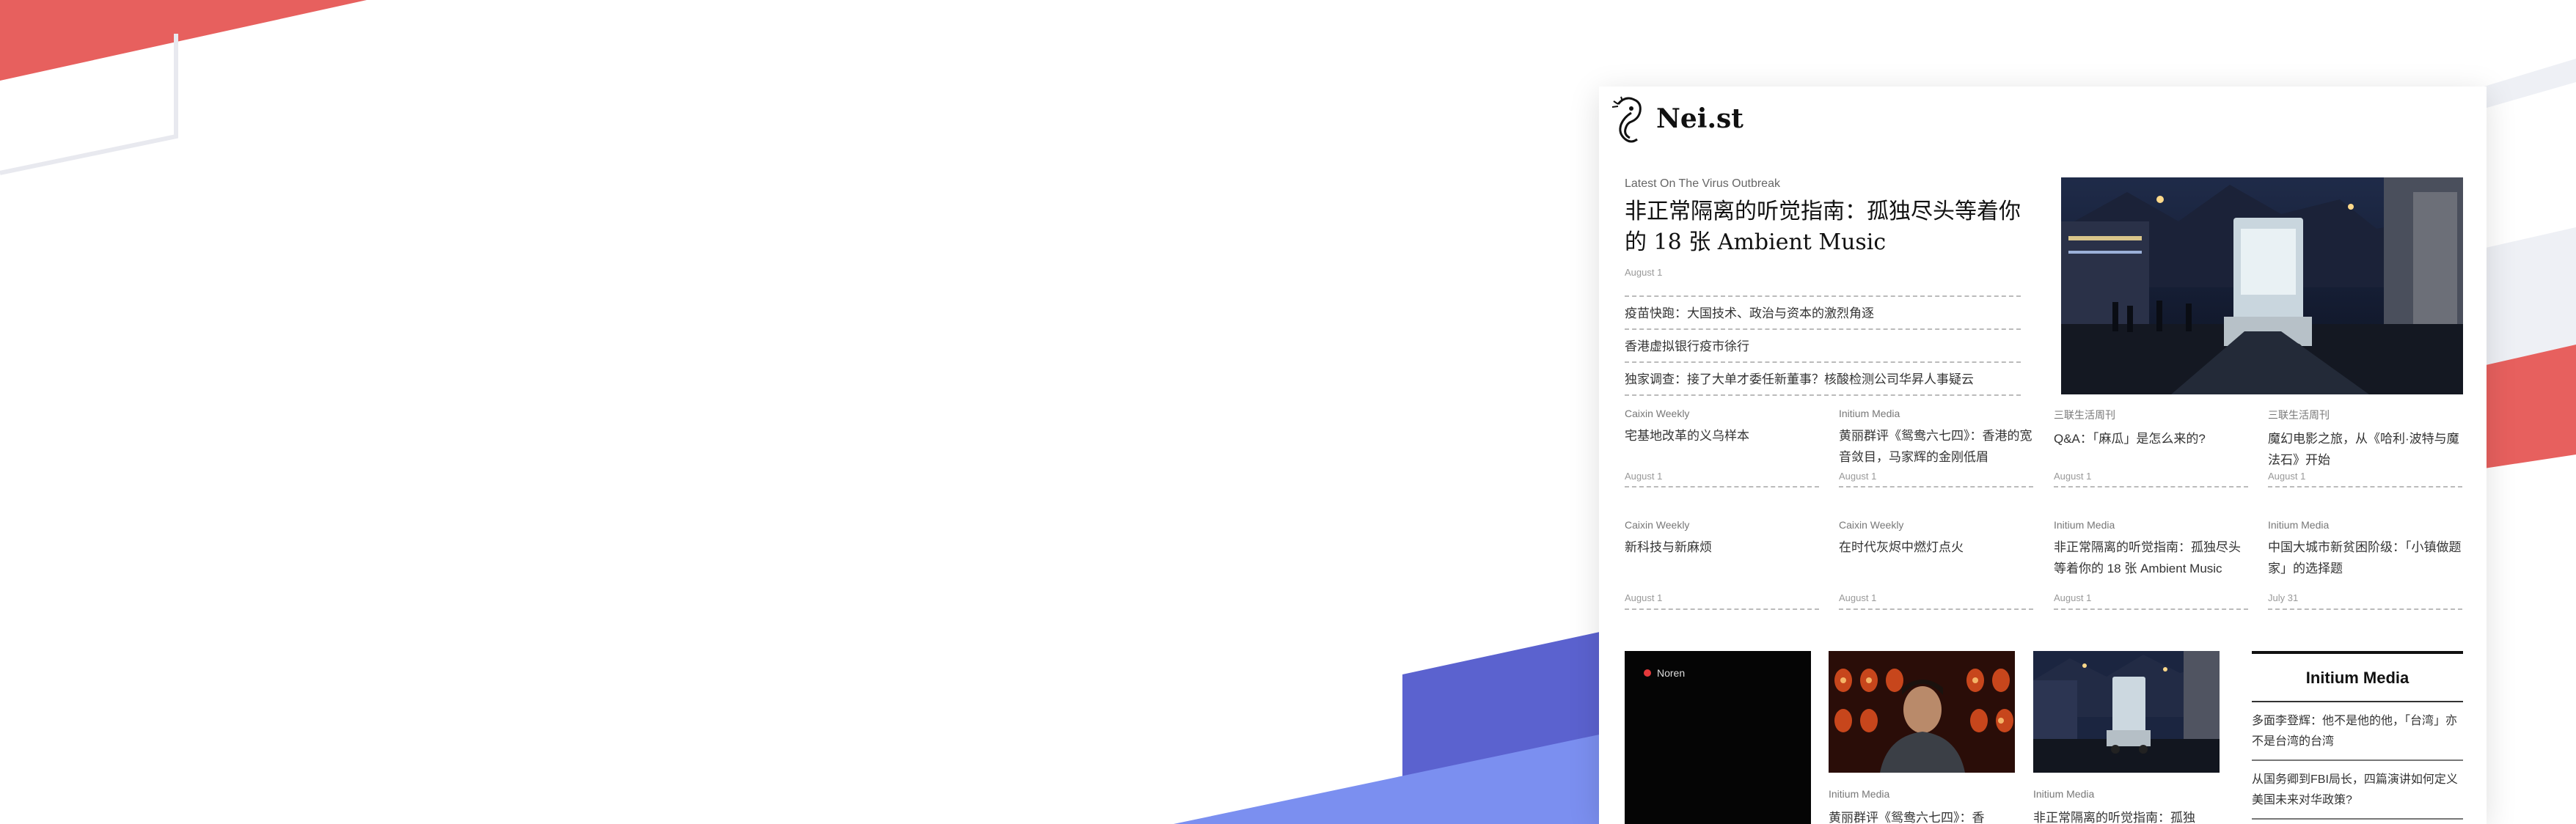 The height and width of the screenshot is (824, 2576). Describe the element at coordinates (1627, 119) in the screenshot. I see `logo-mascot-icon` at that location.